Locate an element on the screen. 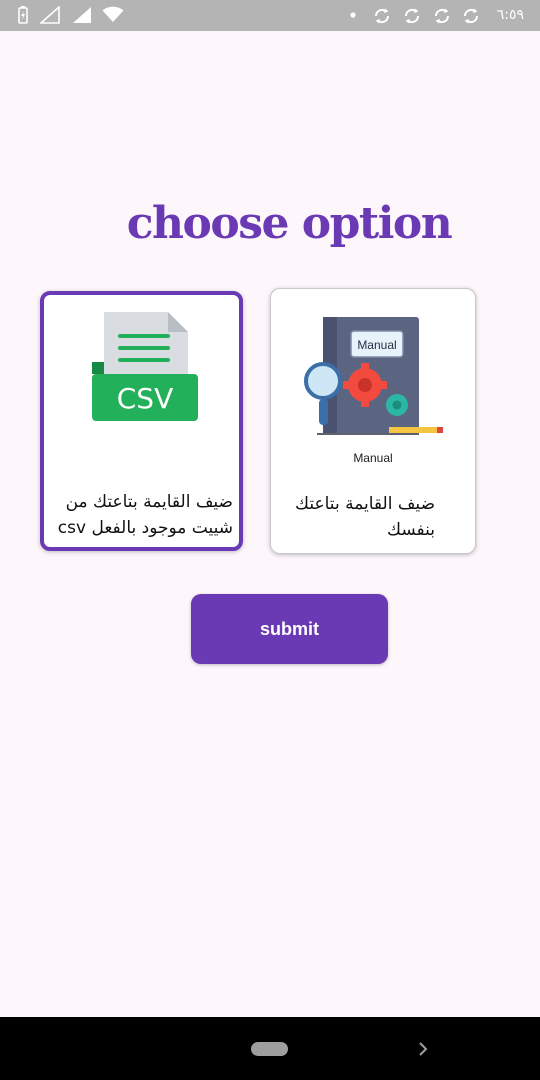 Image resolution: width=540 pixels, height=1080 pixels. submit-button: submit is located at coordinates (289, 629).